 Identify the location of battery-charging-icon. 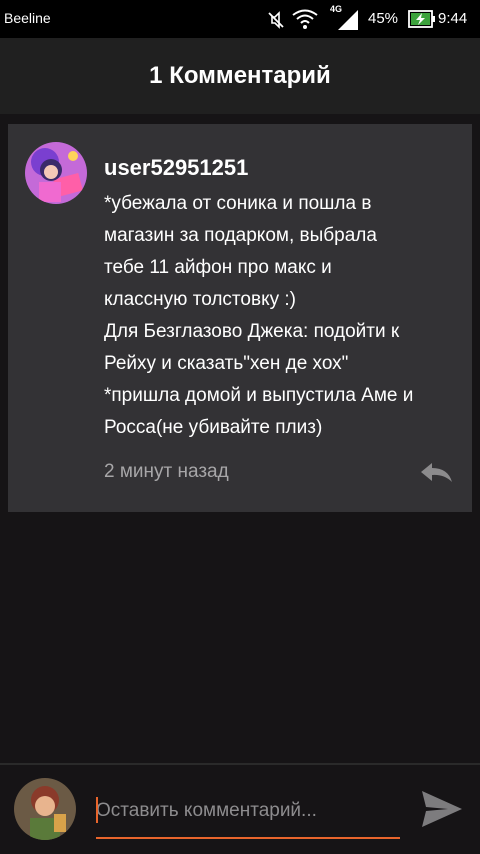
(421, 19).